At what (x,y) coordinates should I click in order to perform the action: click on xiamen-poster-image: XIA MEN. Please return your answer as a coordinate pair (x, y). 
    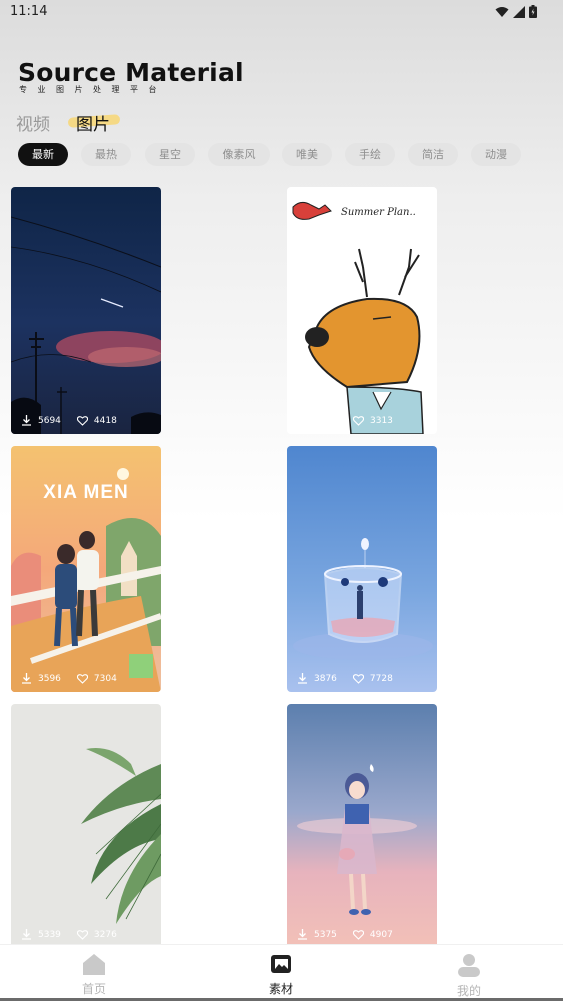
    Looking at the image, I should click on (86, 569).